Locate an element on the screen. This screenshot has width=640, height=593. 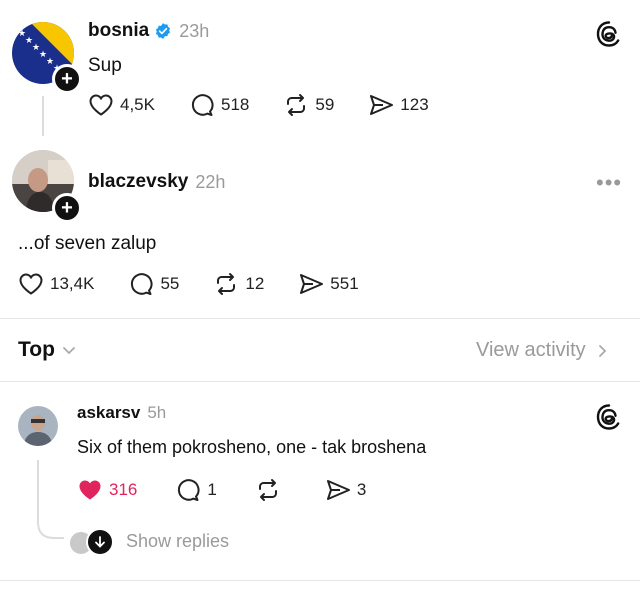
comment-button: 1 is located at coordinates (196, 490).